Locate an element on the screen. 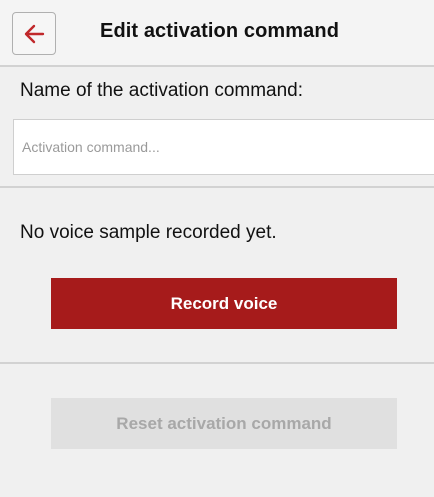  app-header: Edit activation command is located at coordinates (217, 33).